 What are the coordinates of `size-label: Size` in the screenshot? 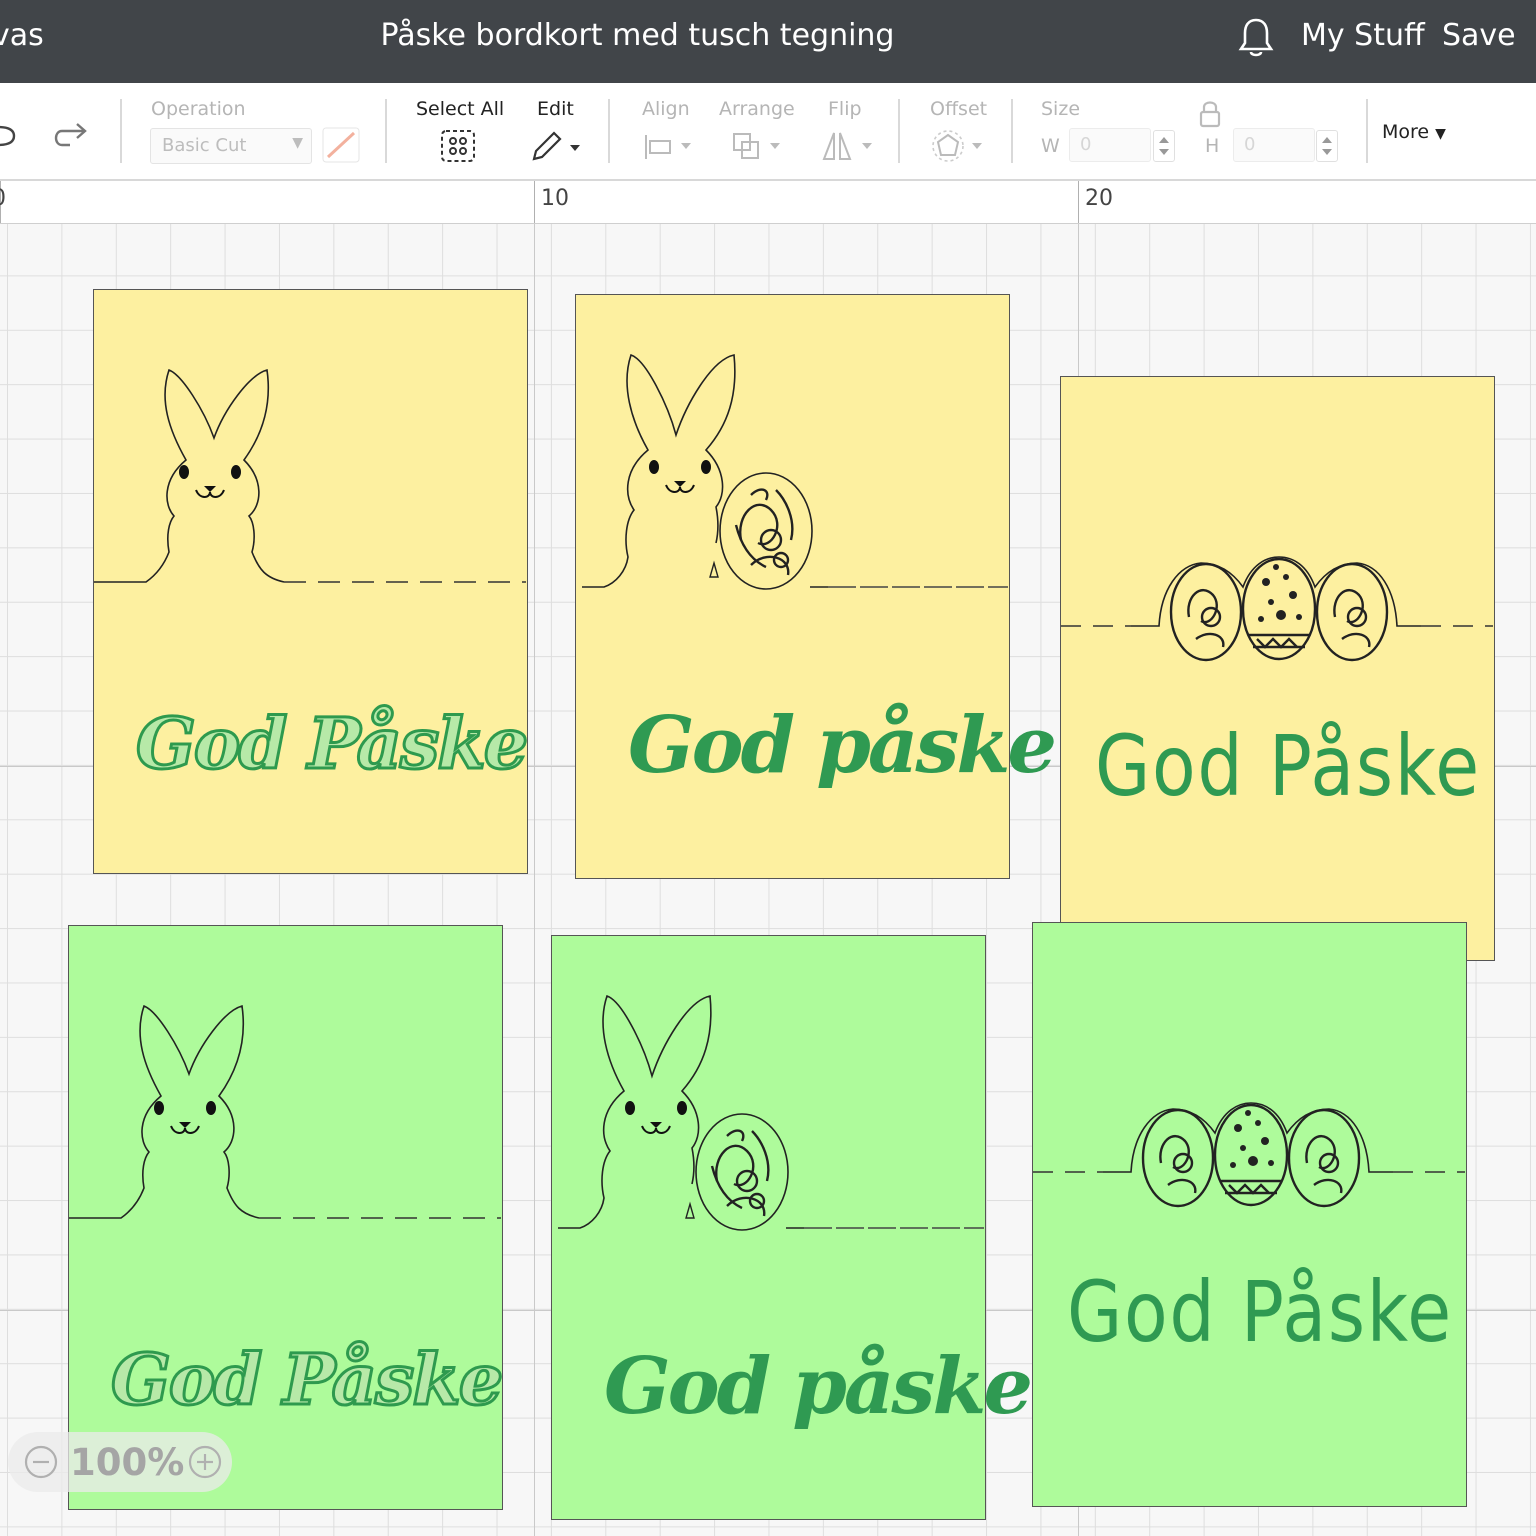 It's located at (1061, 109).